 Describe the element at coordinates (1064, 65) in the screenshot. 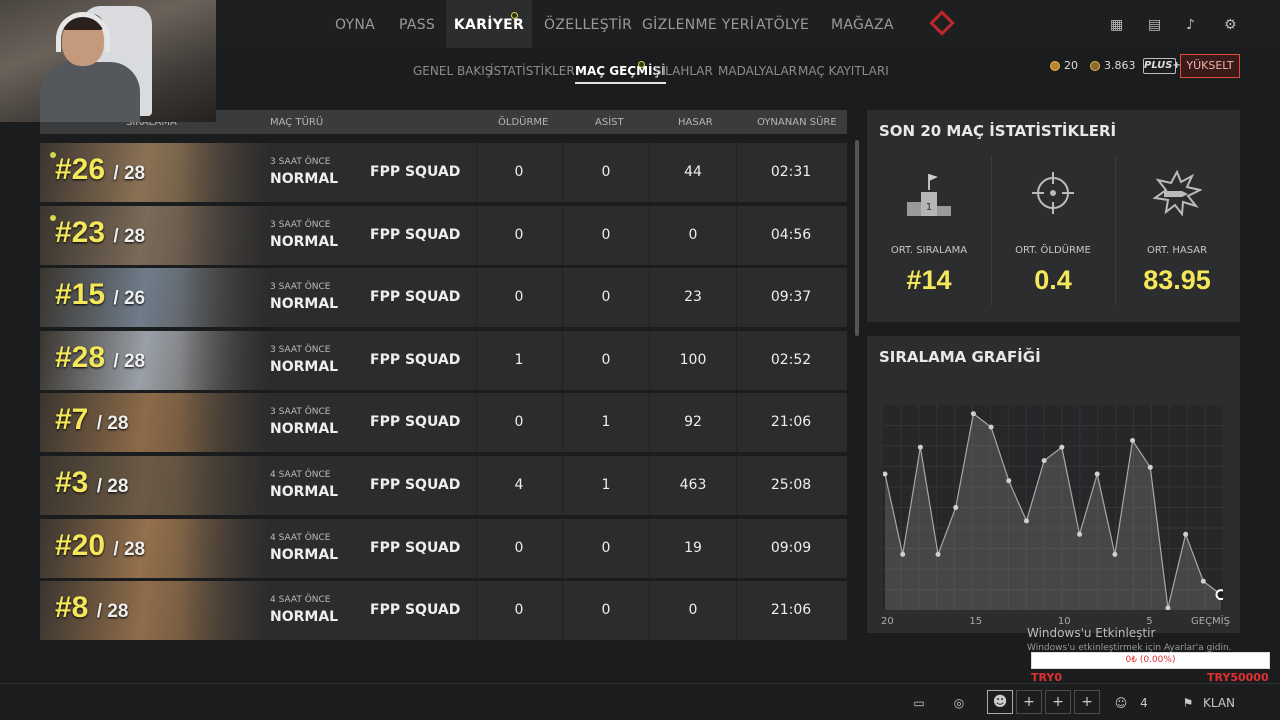

I see `coin-balance: 20` at that location.